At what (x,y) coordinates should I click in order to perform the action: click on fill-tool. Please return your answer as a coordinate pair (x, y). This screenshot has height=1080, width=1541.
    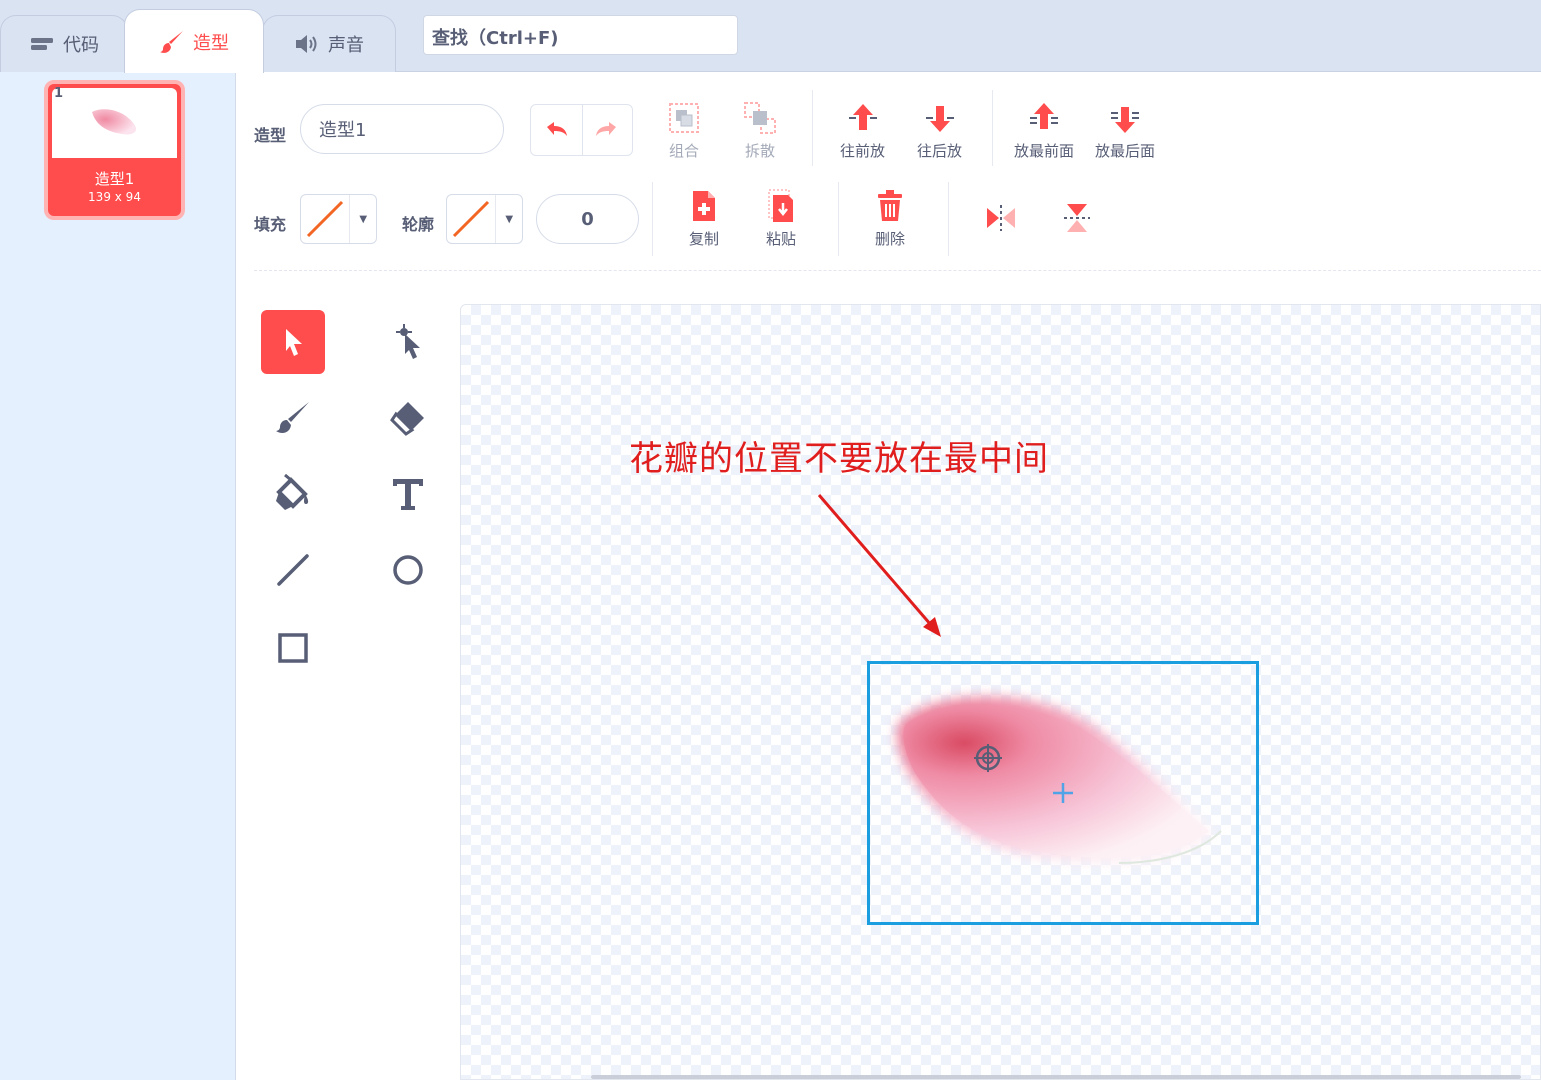
    Looking at the image, I should click on (293, 494).